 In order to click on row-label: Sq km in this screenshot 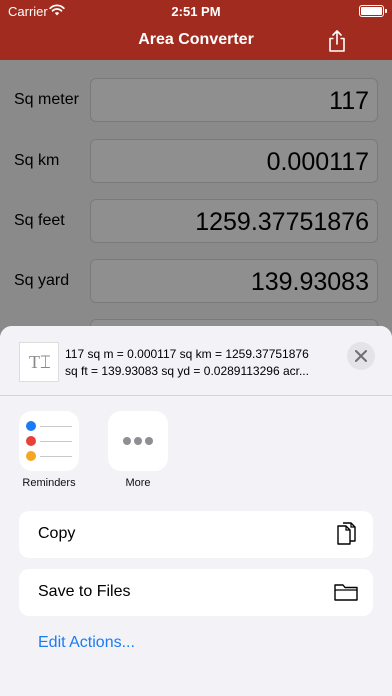, I will do `click(37, 160)`.